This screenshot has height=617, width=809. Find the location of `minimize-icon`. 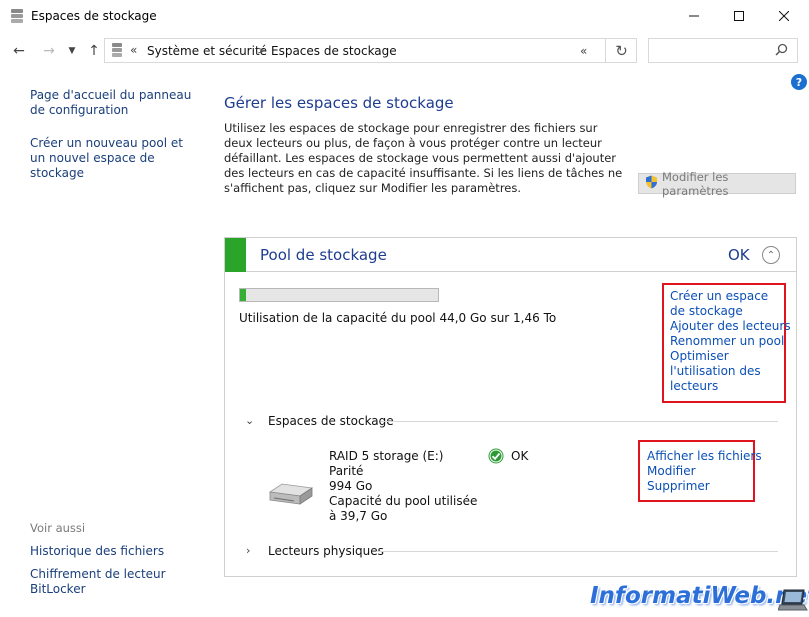

minimize-icon is located at coordinates (694, 16).